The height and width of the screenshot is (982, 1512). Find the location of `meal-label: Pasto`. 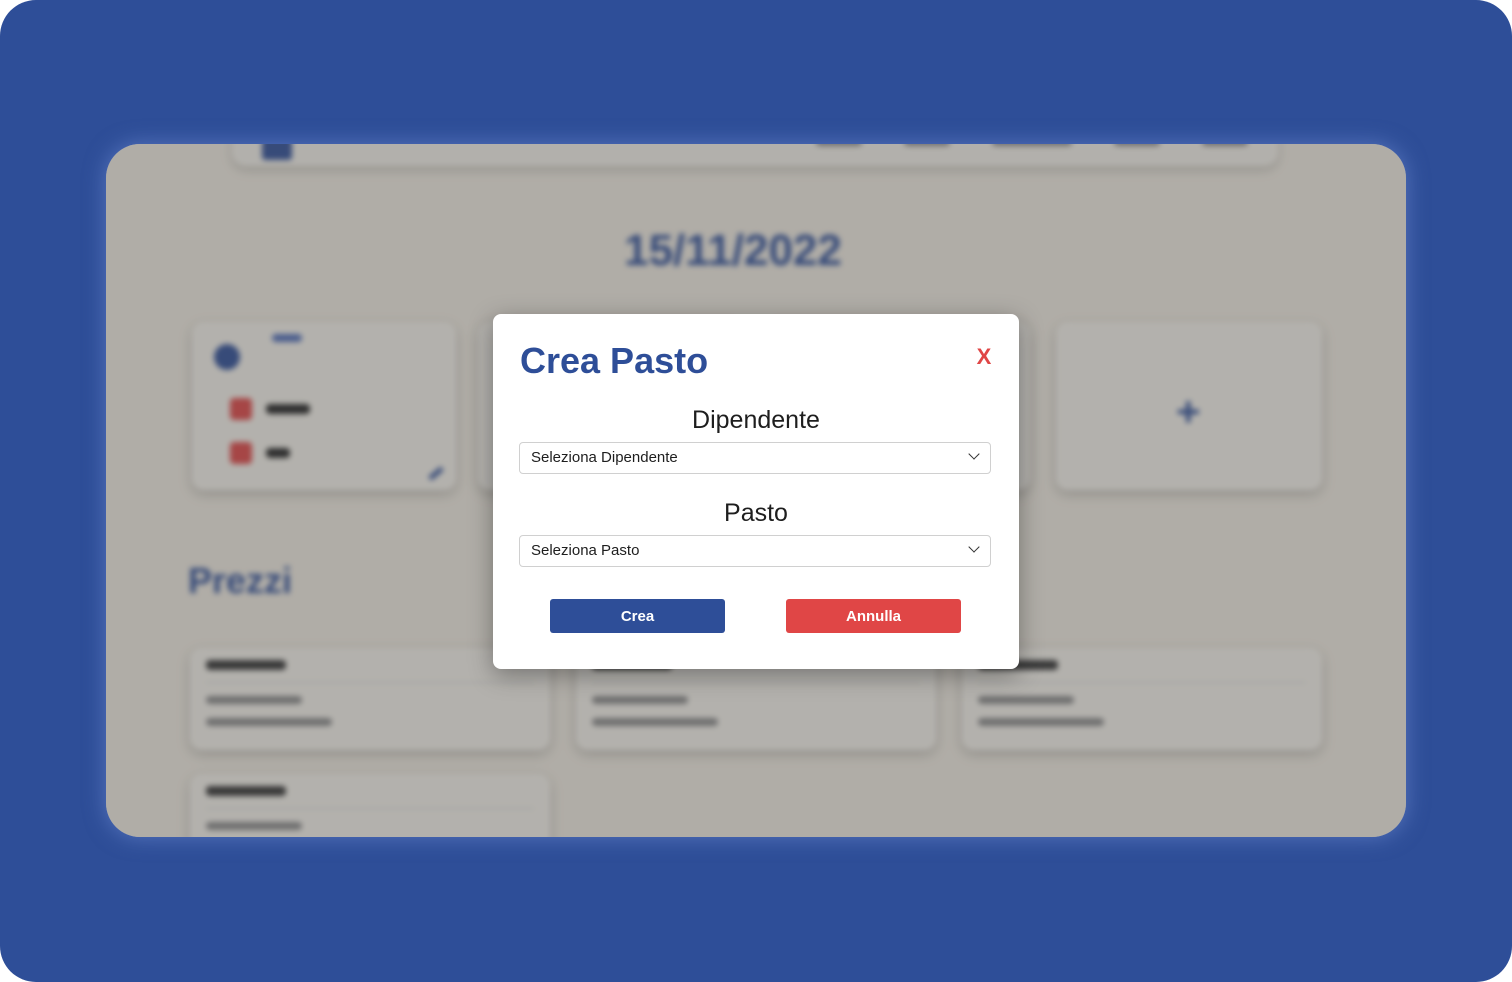

meal-label: Pasto is located at coordinates (756, 513).